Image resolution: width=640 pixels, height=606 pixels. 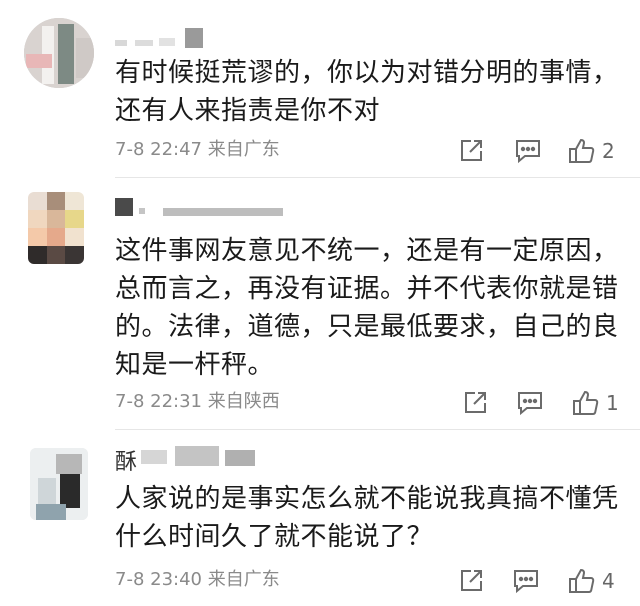 I want to click on like-button: 2, so click(x=591, y=151).